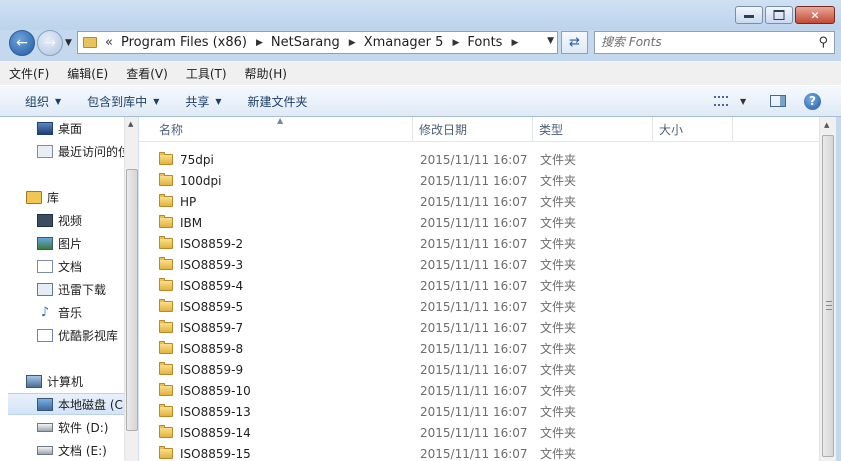 The width and height of the screenshot is (841, 461). Describe the element at coordinates (212, 369) in the screenshot. I see `file-name: ISO8859-9` at that location.